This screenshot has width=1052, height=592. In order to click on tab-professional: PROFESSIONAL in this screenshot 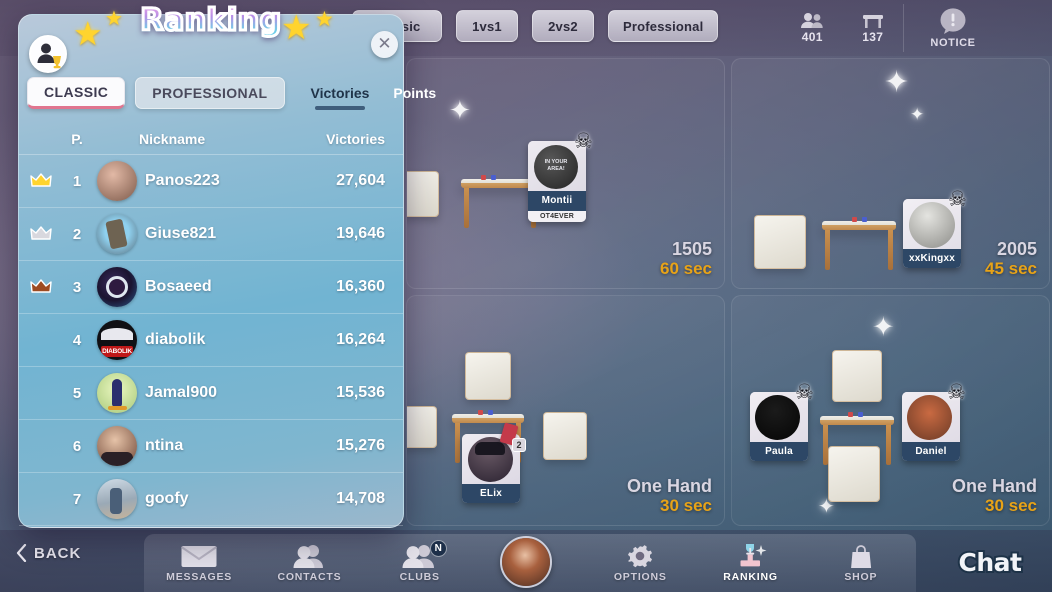, I will do `click(210, 93)`.